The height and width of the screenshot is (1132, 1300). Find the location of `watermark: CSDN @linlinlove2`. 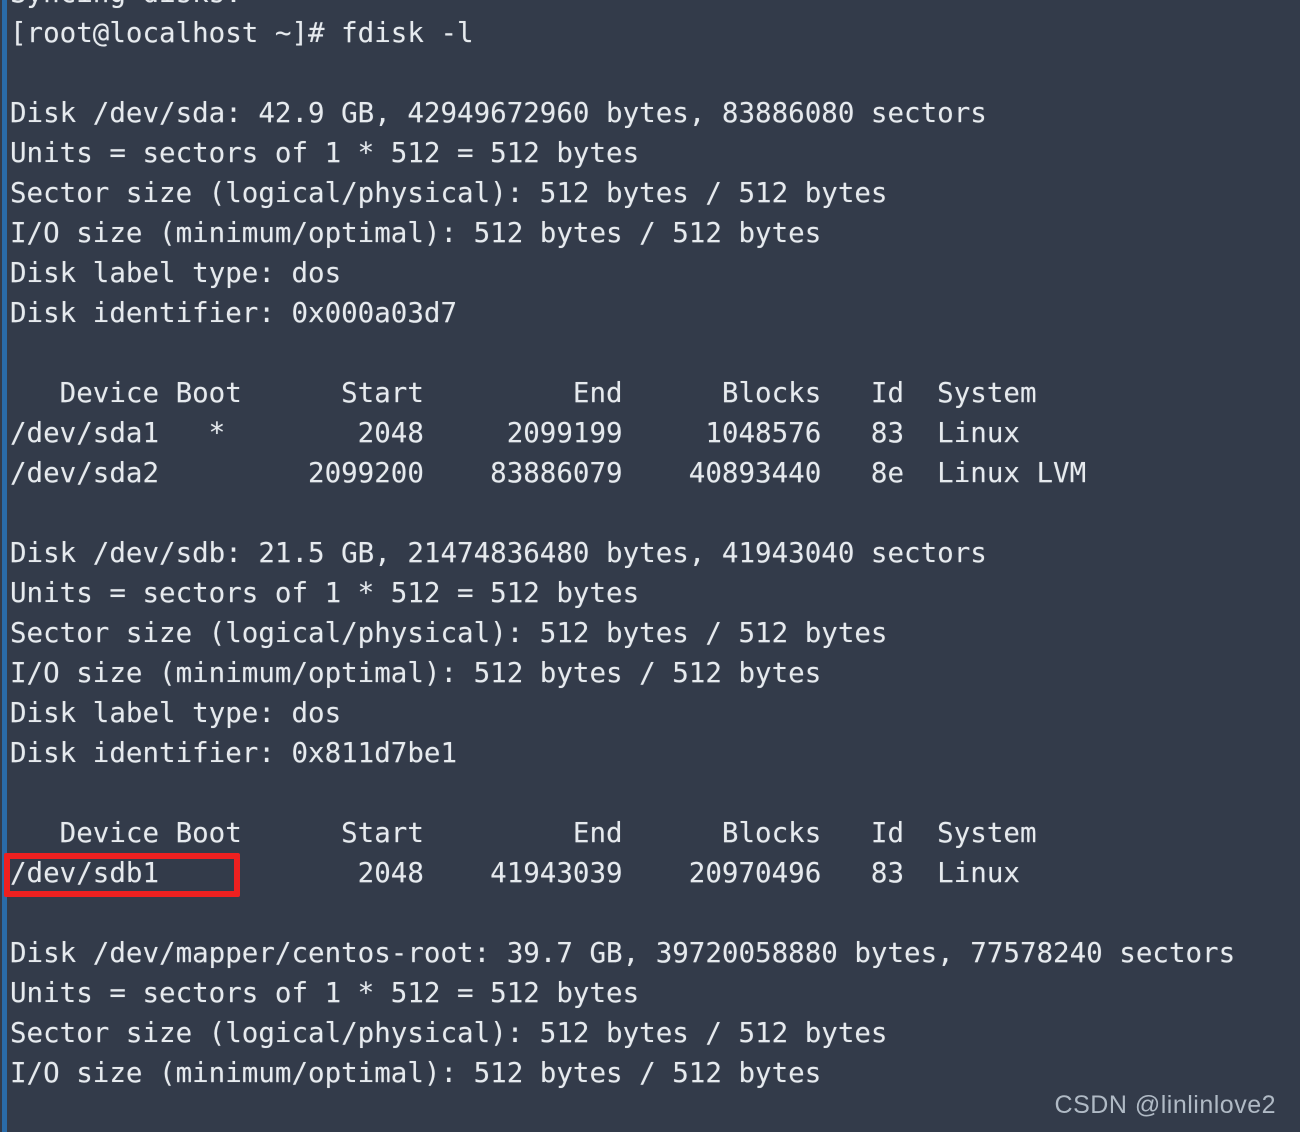

watermark: CSDN @linlinlove2 is located at coordinates (1165, 1105).